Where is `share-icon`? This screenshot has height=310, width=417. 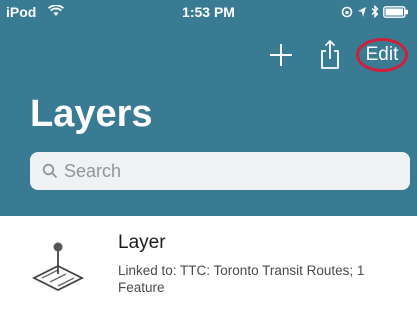
share-icon is located at coordinates (330, 54).